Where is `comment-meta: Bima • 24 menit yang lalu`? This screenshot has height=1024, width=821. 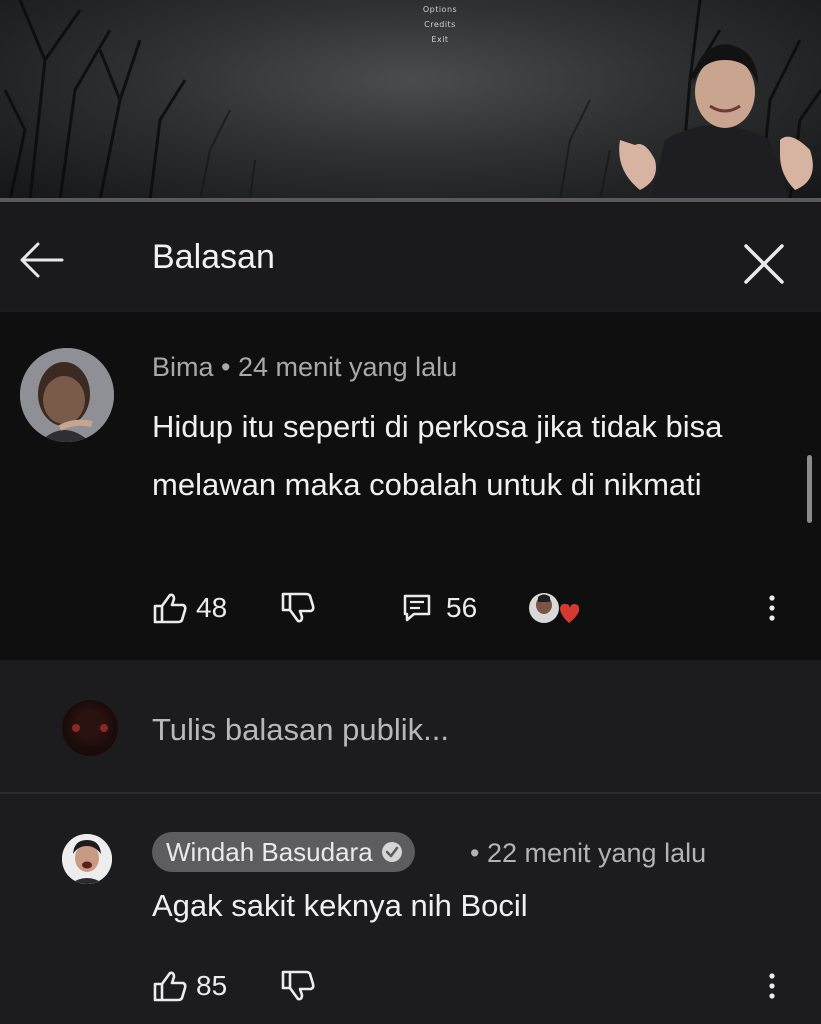 comment-meta: Bima • 24 menit yang lalu is located at coordinates (304, 367).